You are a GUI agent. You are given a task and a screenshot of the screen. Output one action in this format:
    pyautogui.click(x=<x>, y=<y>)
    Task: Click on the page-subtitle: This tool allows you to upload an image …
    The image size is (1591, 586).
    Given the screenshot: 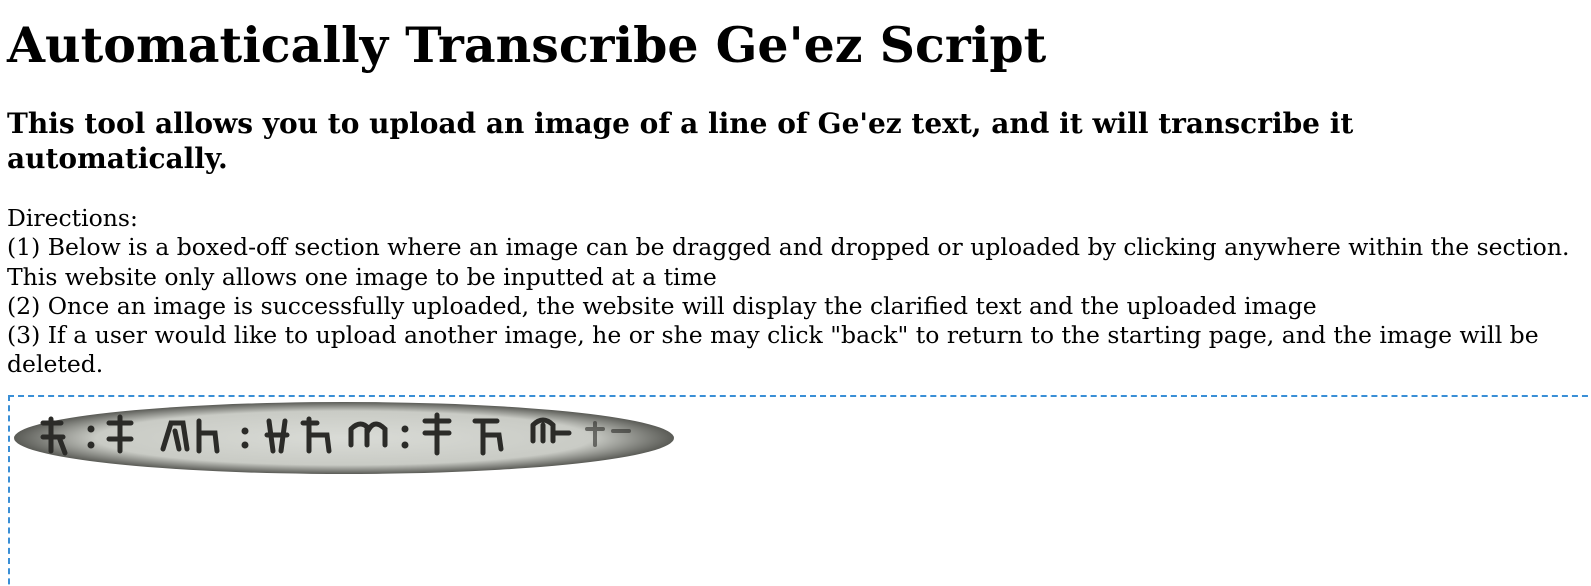 What is the action you would take?
    pyautogui.click(x=680, y=141)
    